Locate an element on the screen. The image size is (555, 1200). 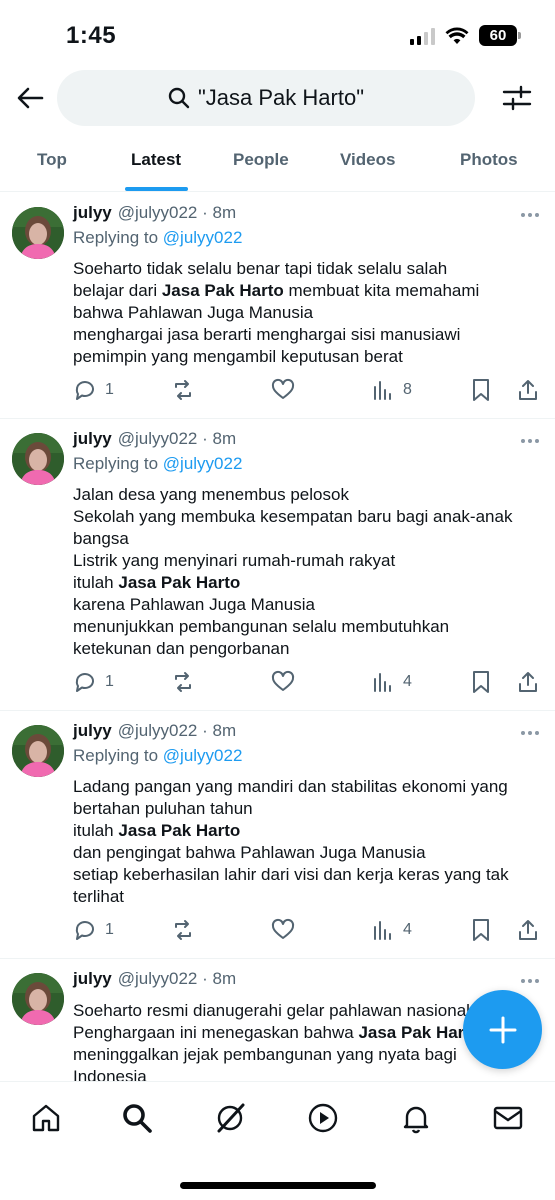
mail-icon is located at coordinates (508, 1118).